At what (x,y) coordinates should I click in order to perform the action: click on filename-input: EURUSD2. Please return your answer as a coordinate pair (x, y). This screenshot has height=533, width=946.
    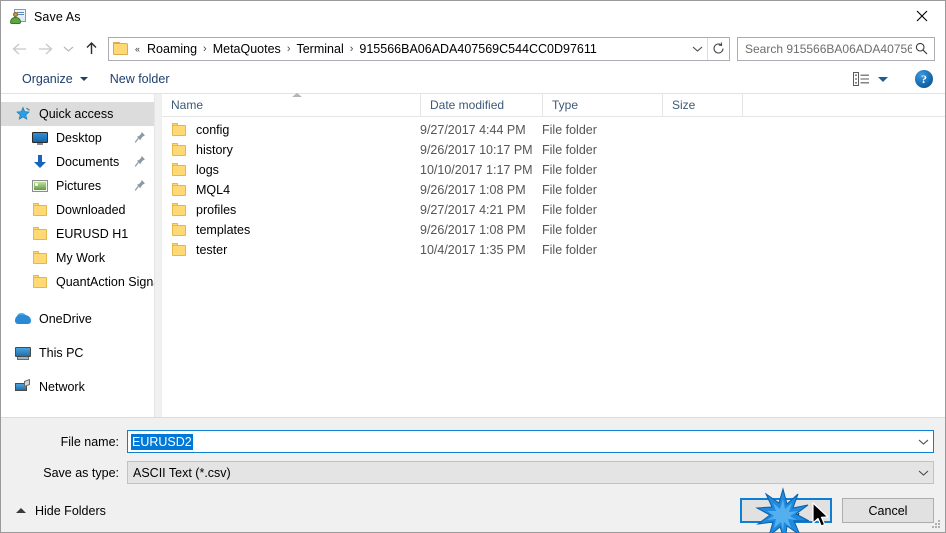
    Looking at the image, I should click on (530, 441).